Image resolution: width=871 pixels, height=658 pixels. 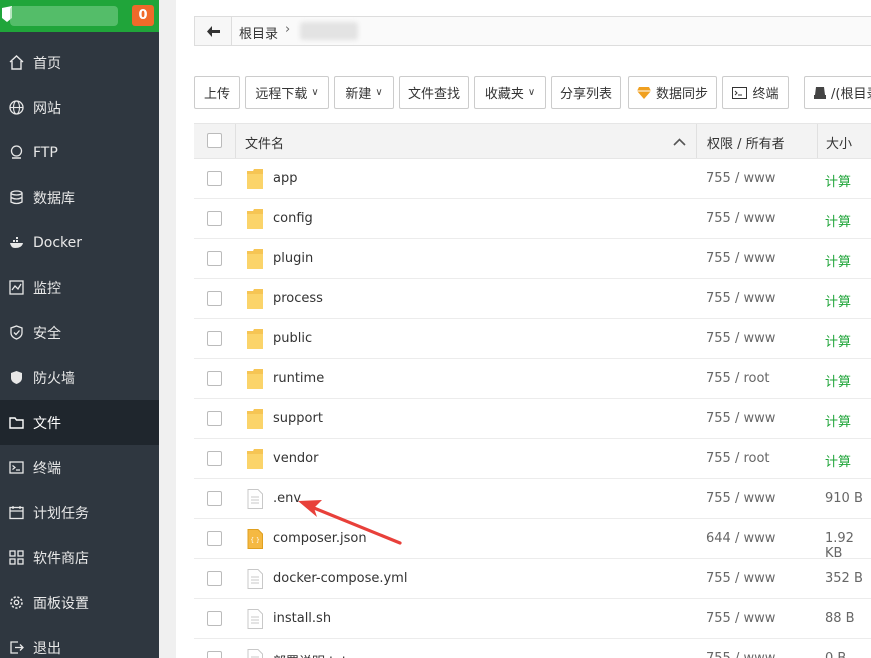 I want to click on file-permission: 644 / www, so click(x=740, y=538).